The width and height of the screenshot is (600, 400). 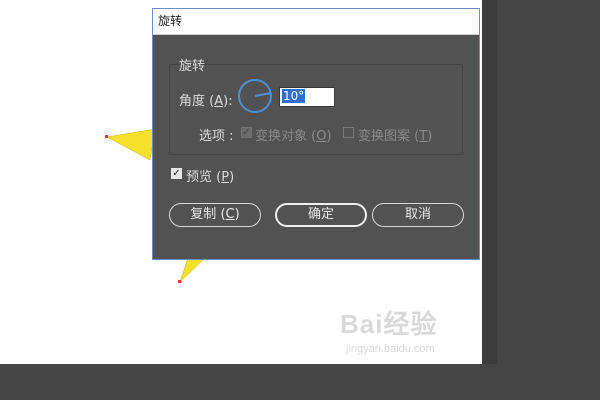 I want to click on watermark: Bai经验 jingyan.baidu.com, so click(x=388, y=329).